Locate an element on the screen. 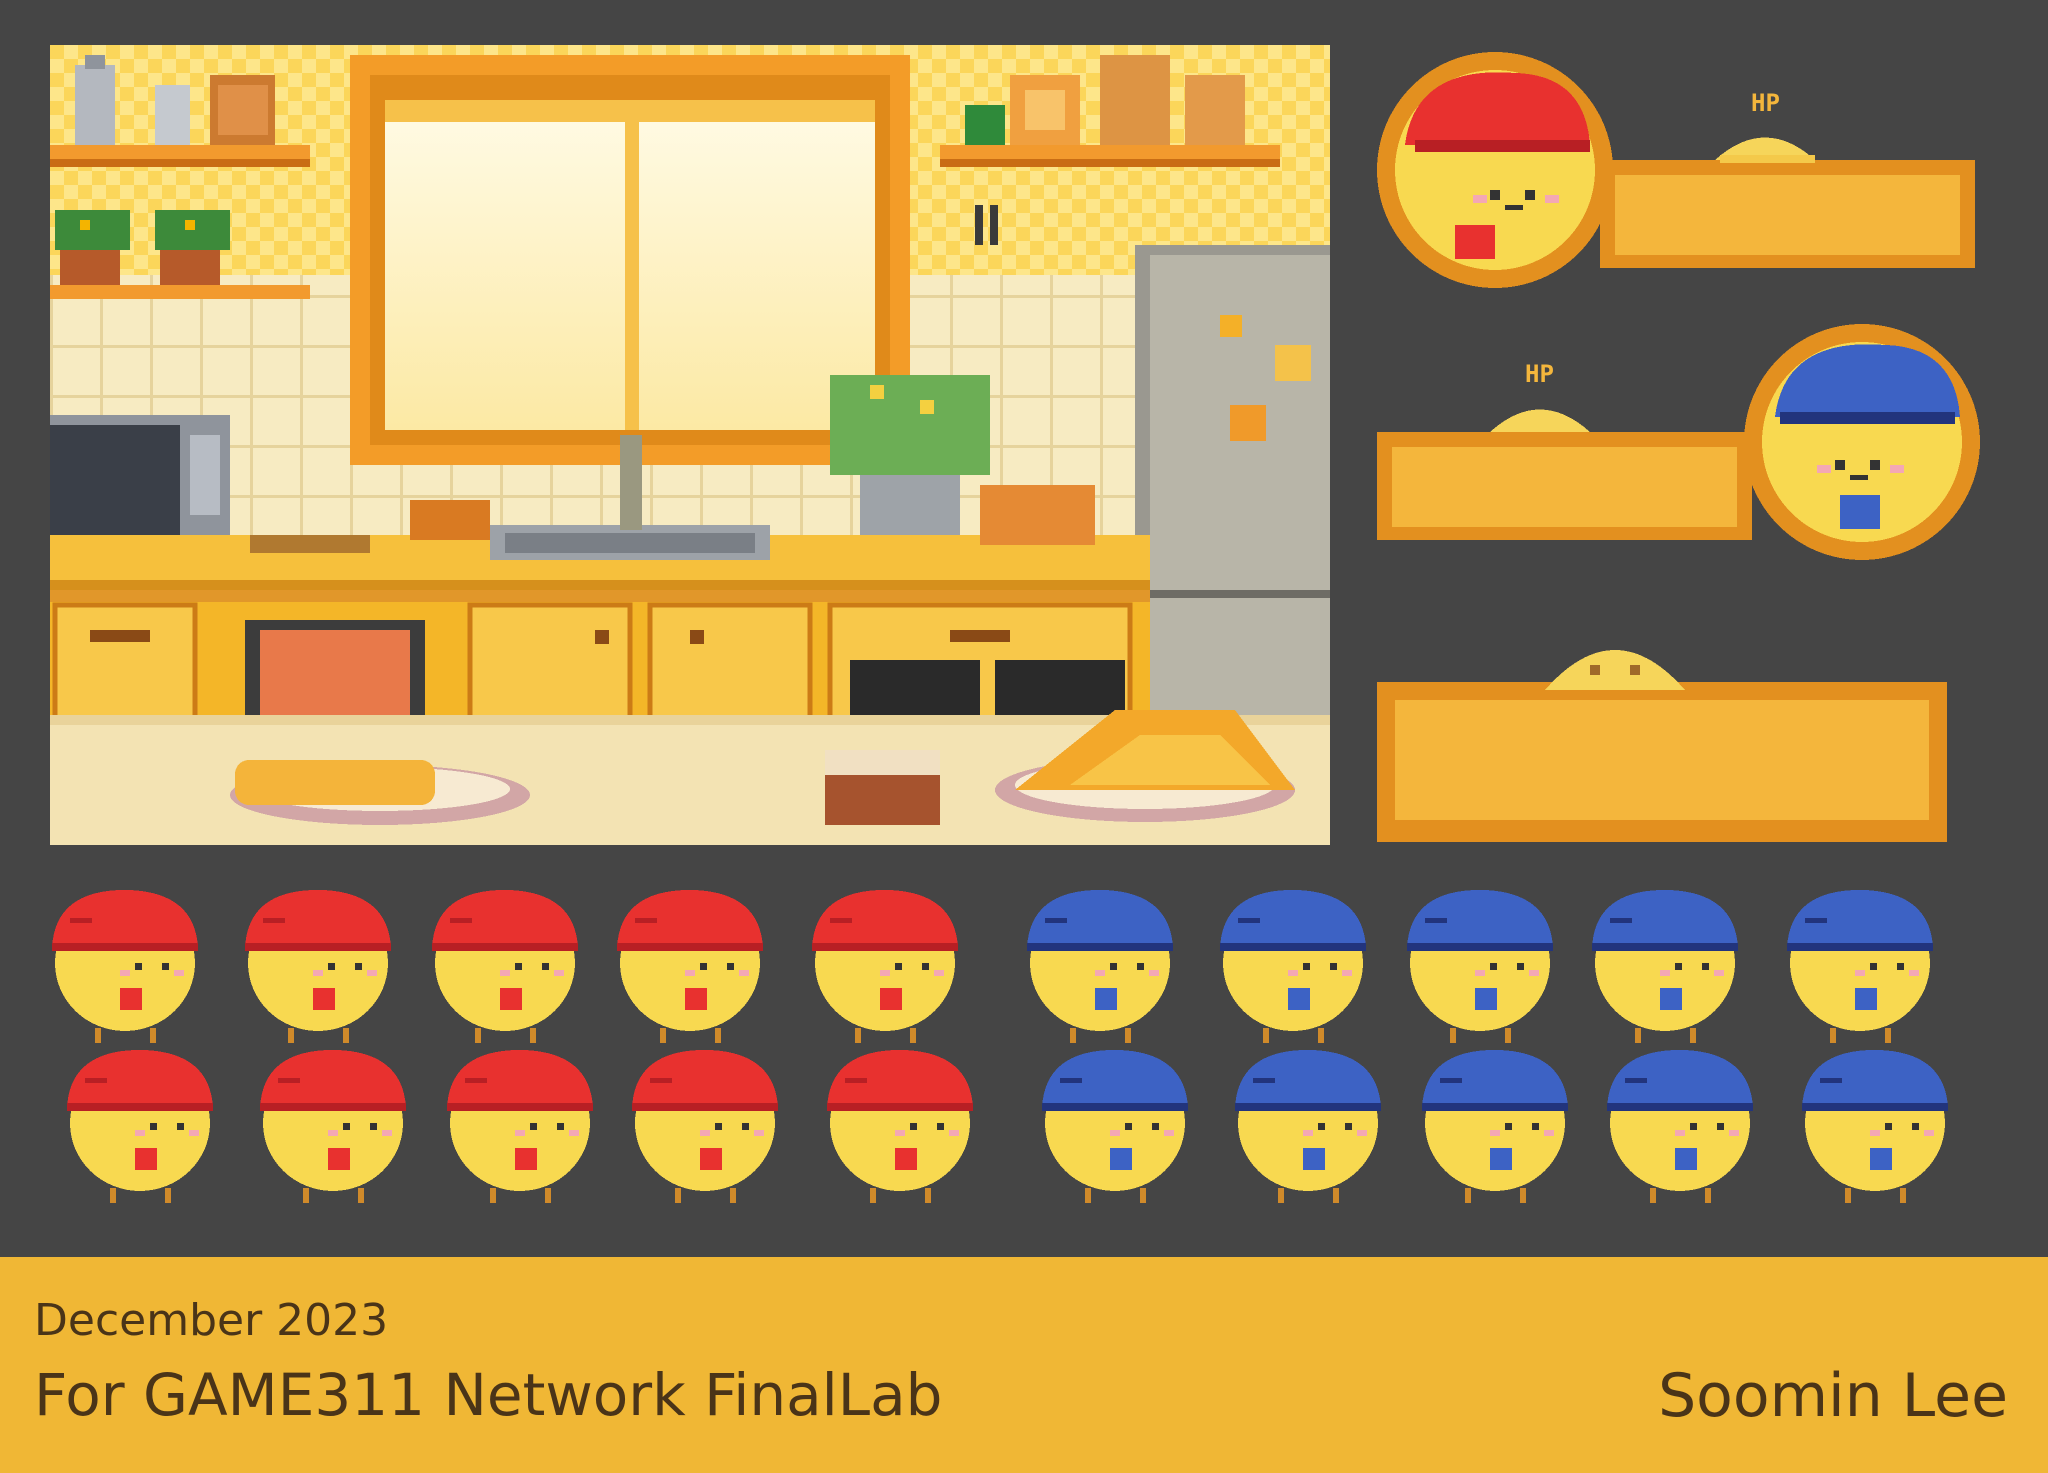  hp-bar-empty is located at coordinates (1662, 735).